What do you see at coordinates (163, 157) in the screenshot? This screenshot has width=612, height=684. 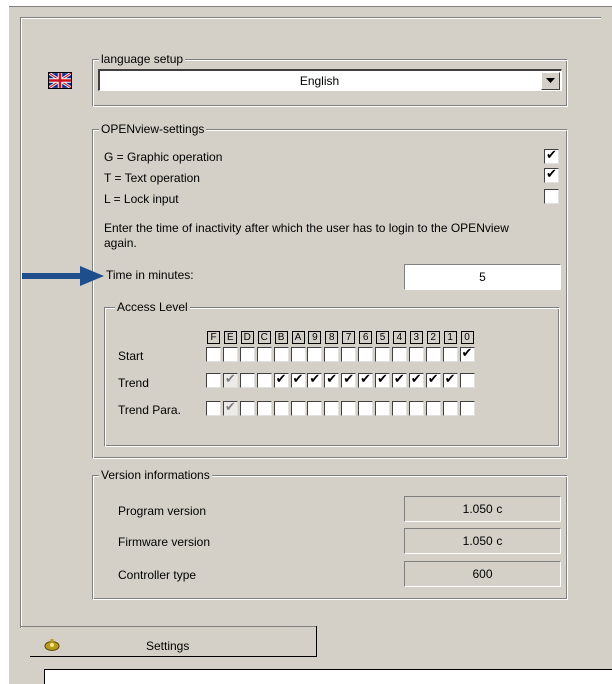 I see `graphic-operation-label: G = Graphic operation` at bounding box center [163, 157].